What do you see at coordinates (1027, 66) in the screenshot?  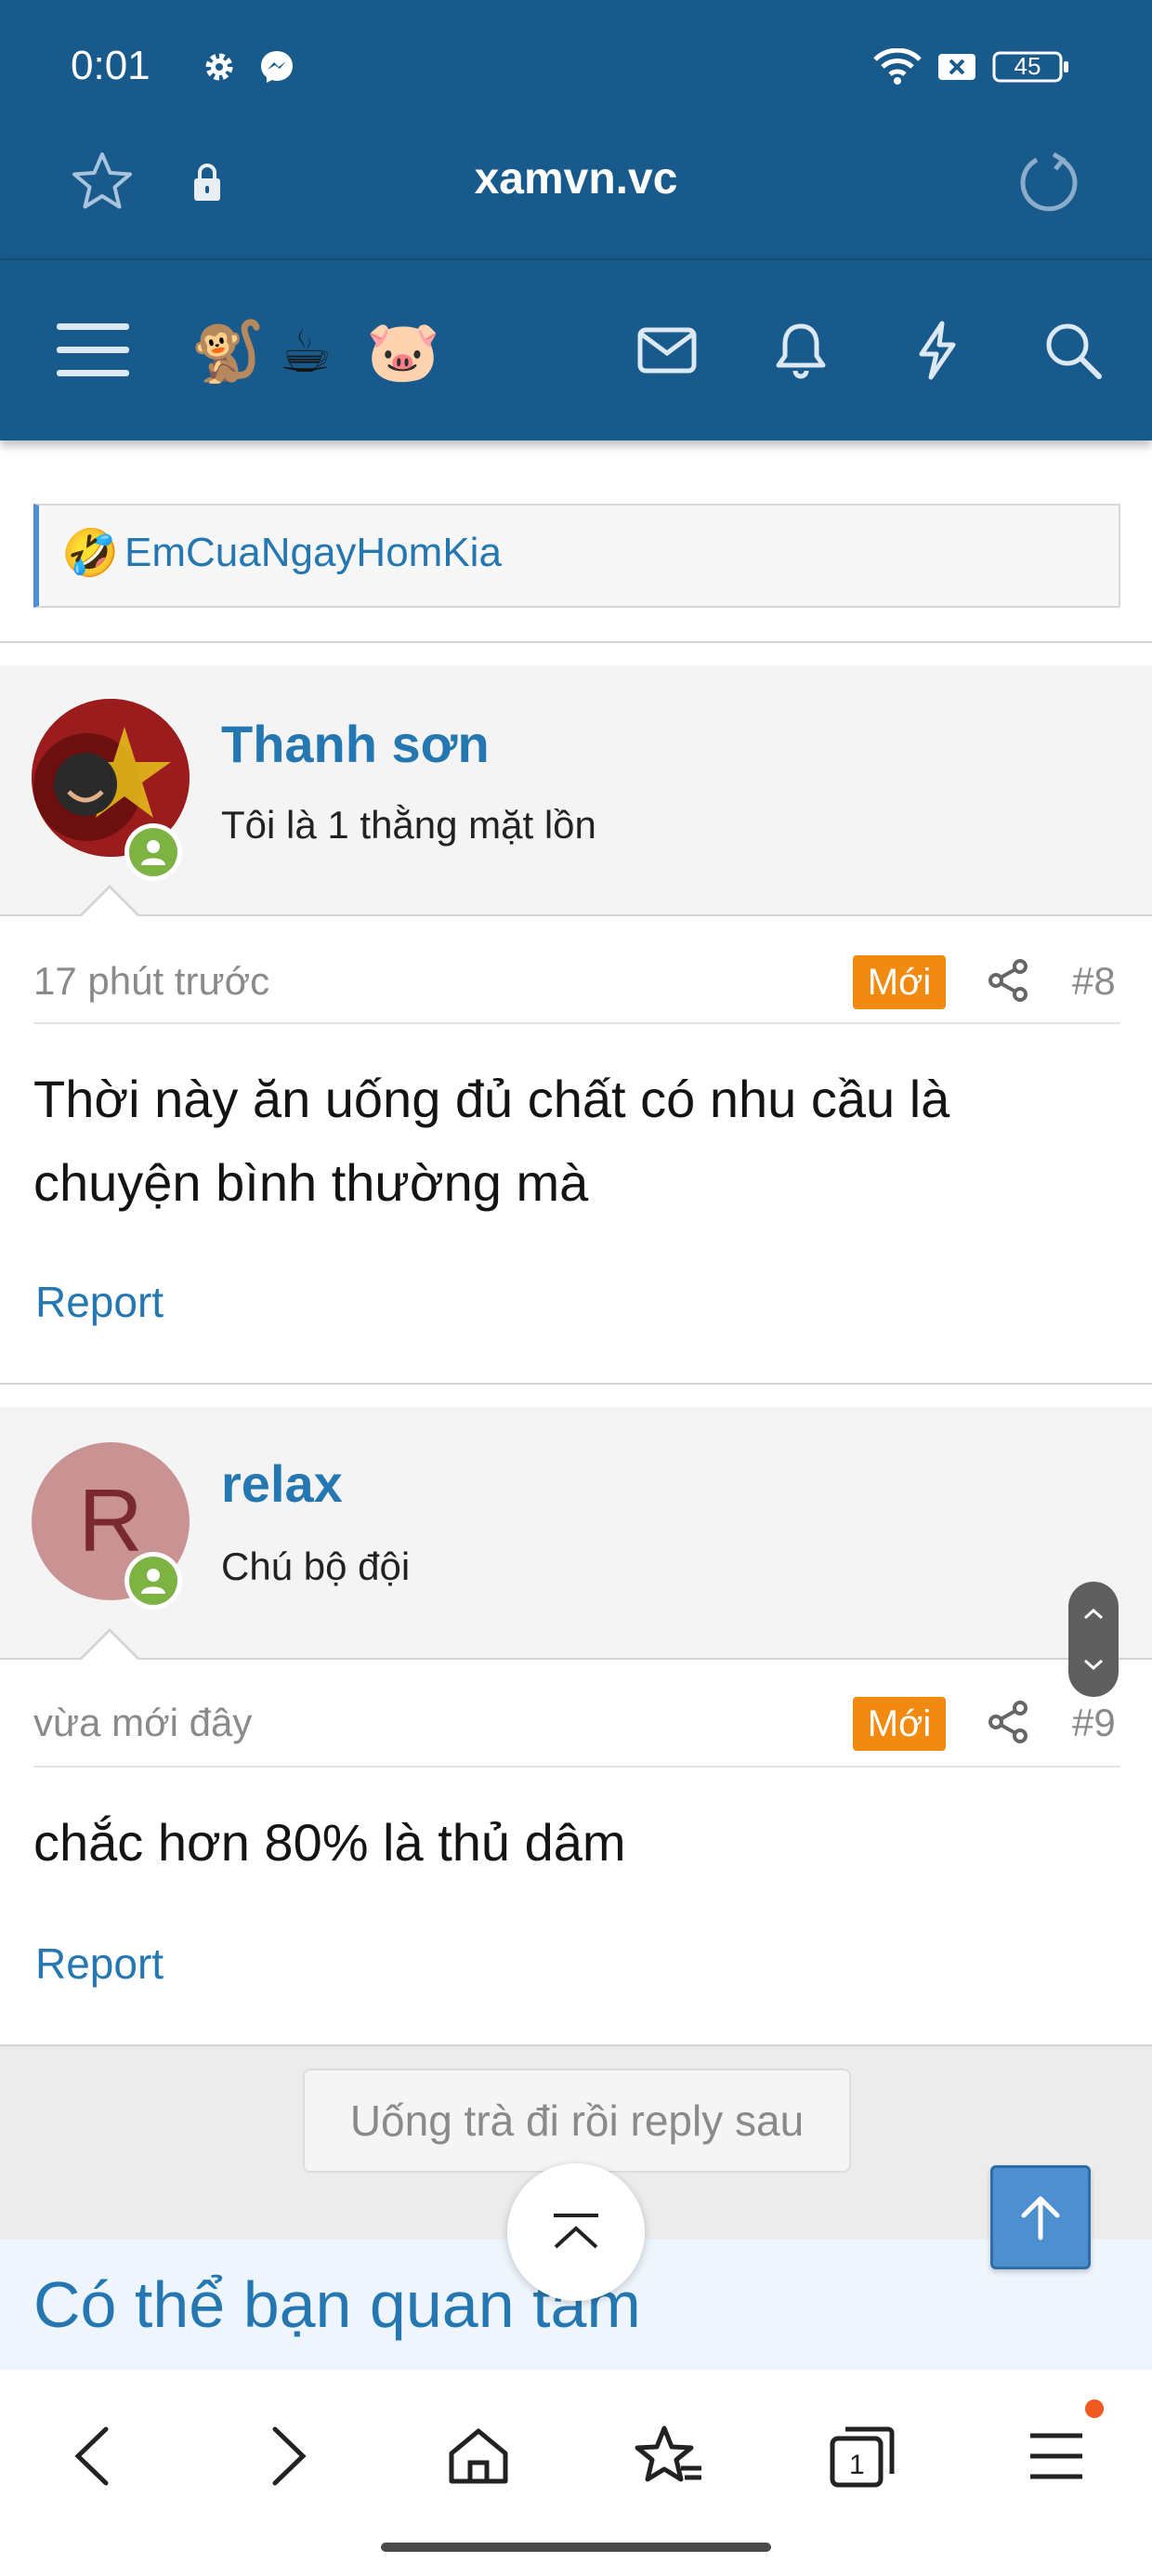 I see `battery-level: 45` at bounding box center [1027, 66].